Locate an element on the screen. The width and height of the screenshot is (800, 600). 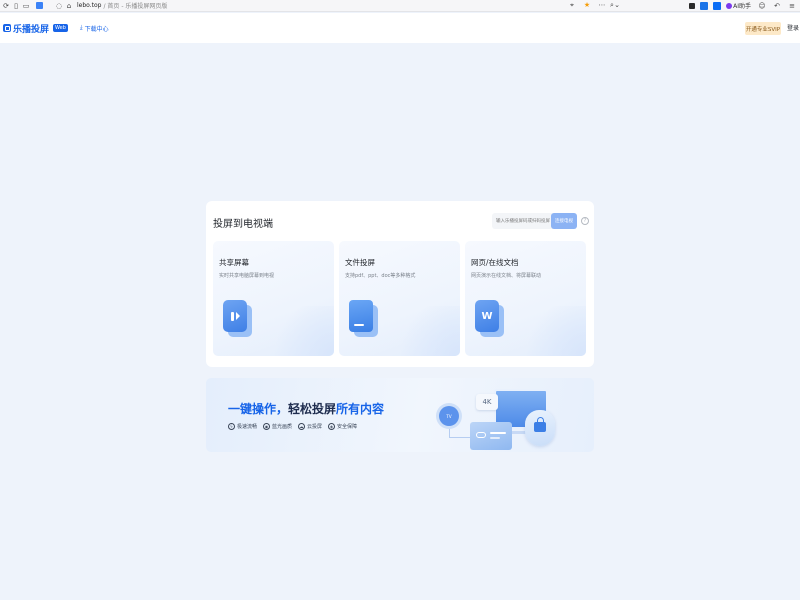
folder-icon is located at coordinates (363, 318).